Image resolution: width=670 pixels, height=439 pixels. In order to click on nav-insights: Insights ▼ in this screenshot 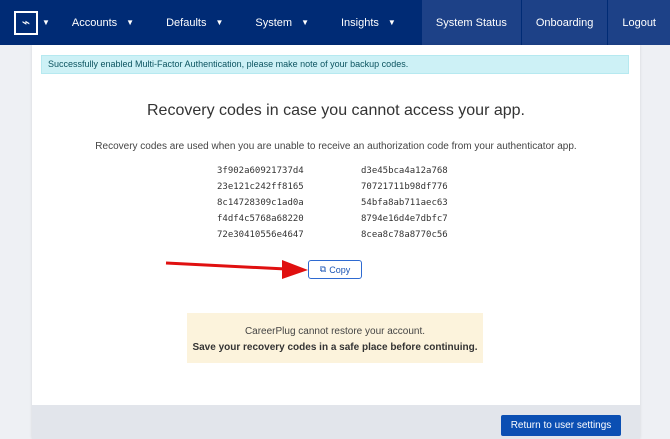, I will do `click(368, 23)`.